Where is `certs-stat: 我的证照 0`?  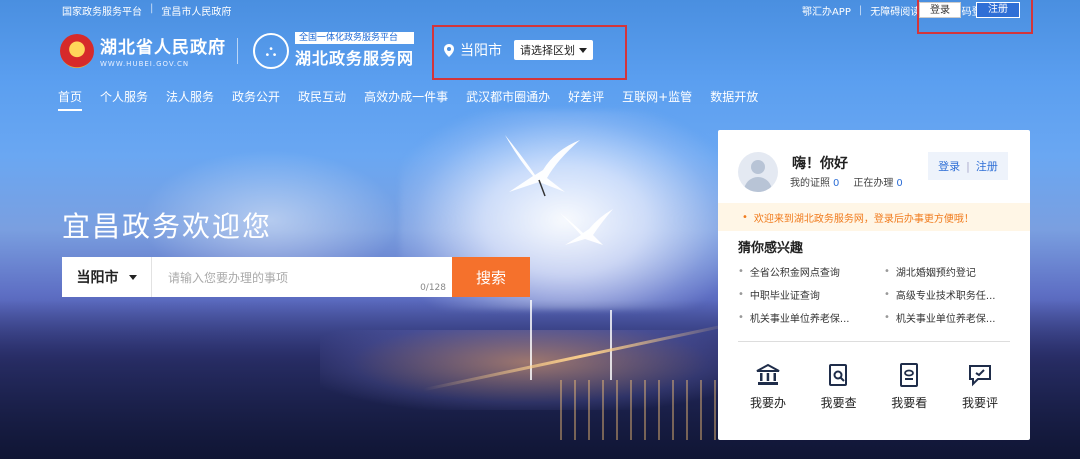
certs-stat: 我的证照 0 is located at coordinates (814, 181).